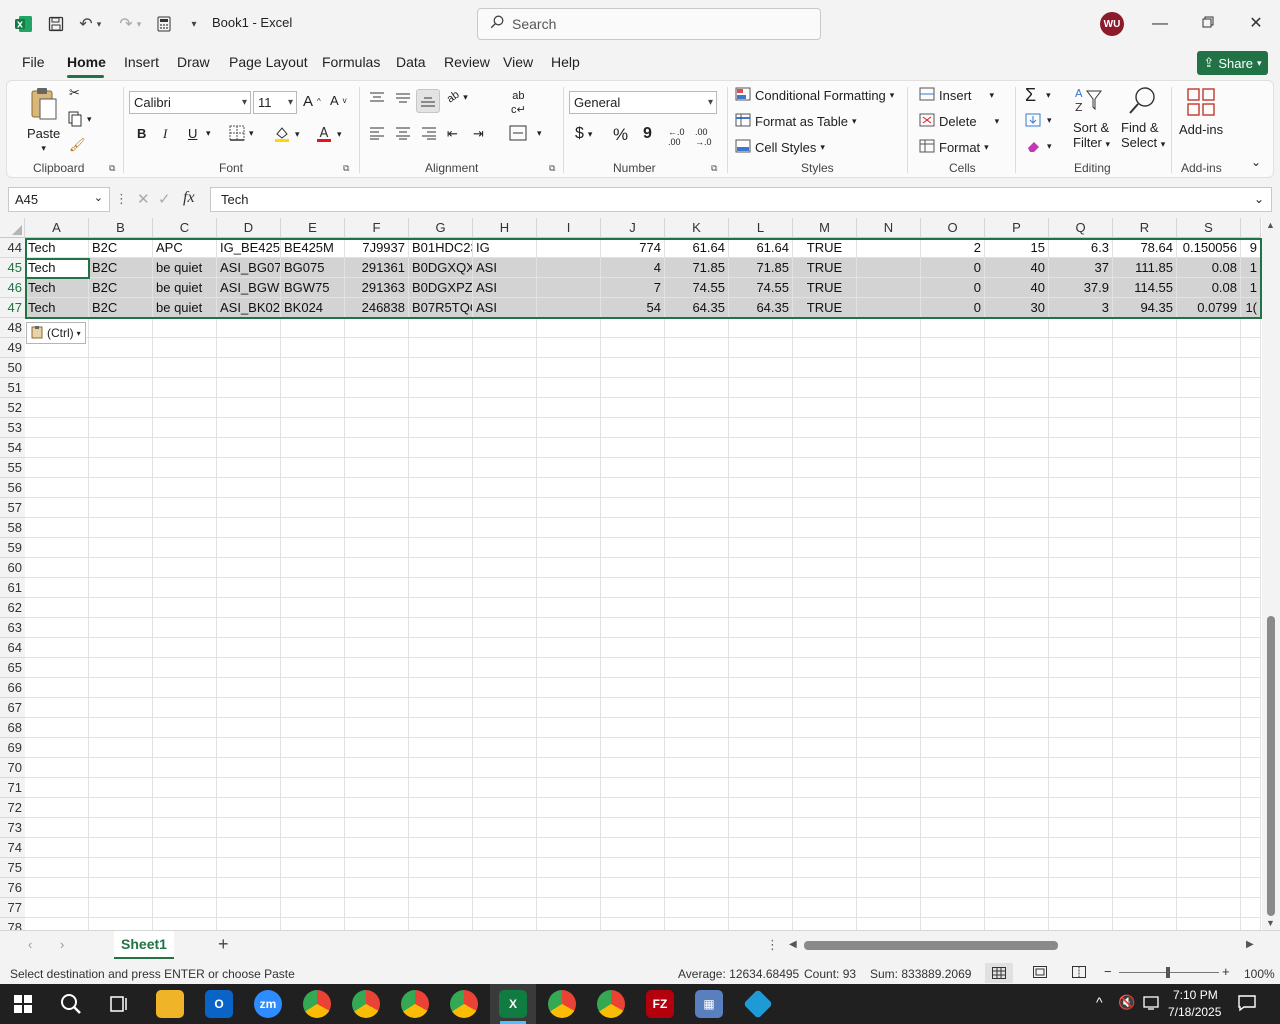 Image resolution: width=1280 pixels, height=1024 pixels. What do you see at coordinates (1256, 24) in the screenshot?
I see `close-icon: ✕` at bounding box center [1256, 24].